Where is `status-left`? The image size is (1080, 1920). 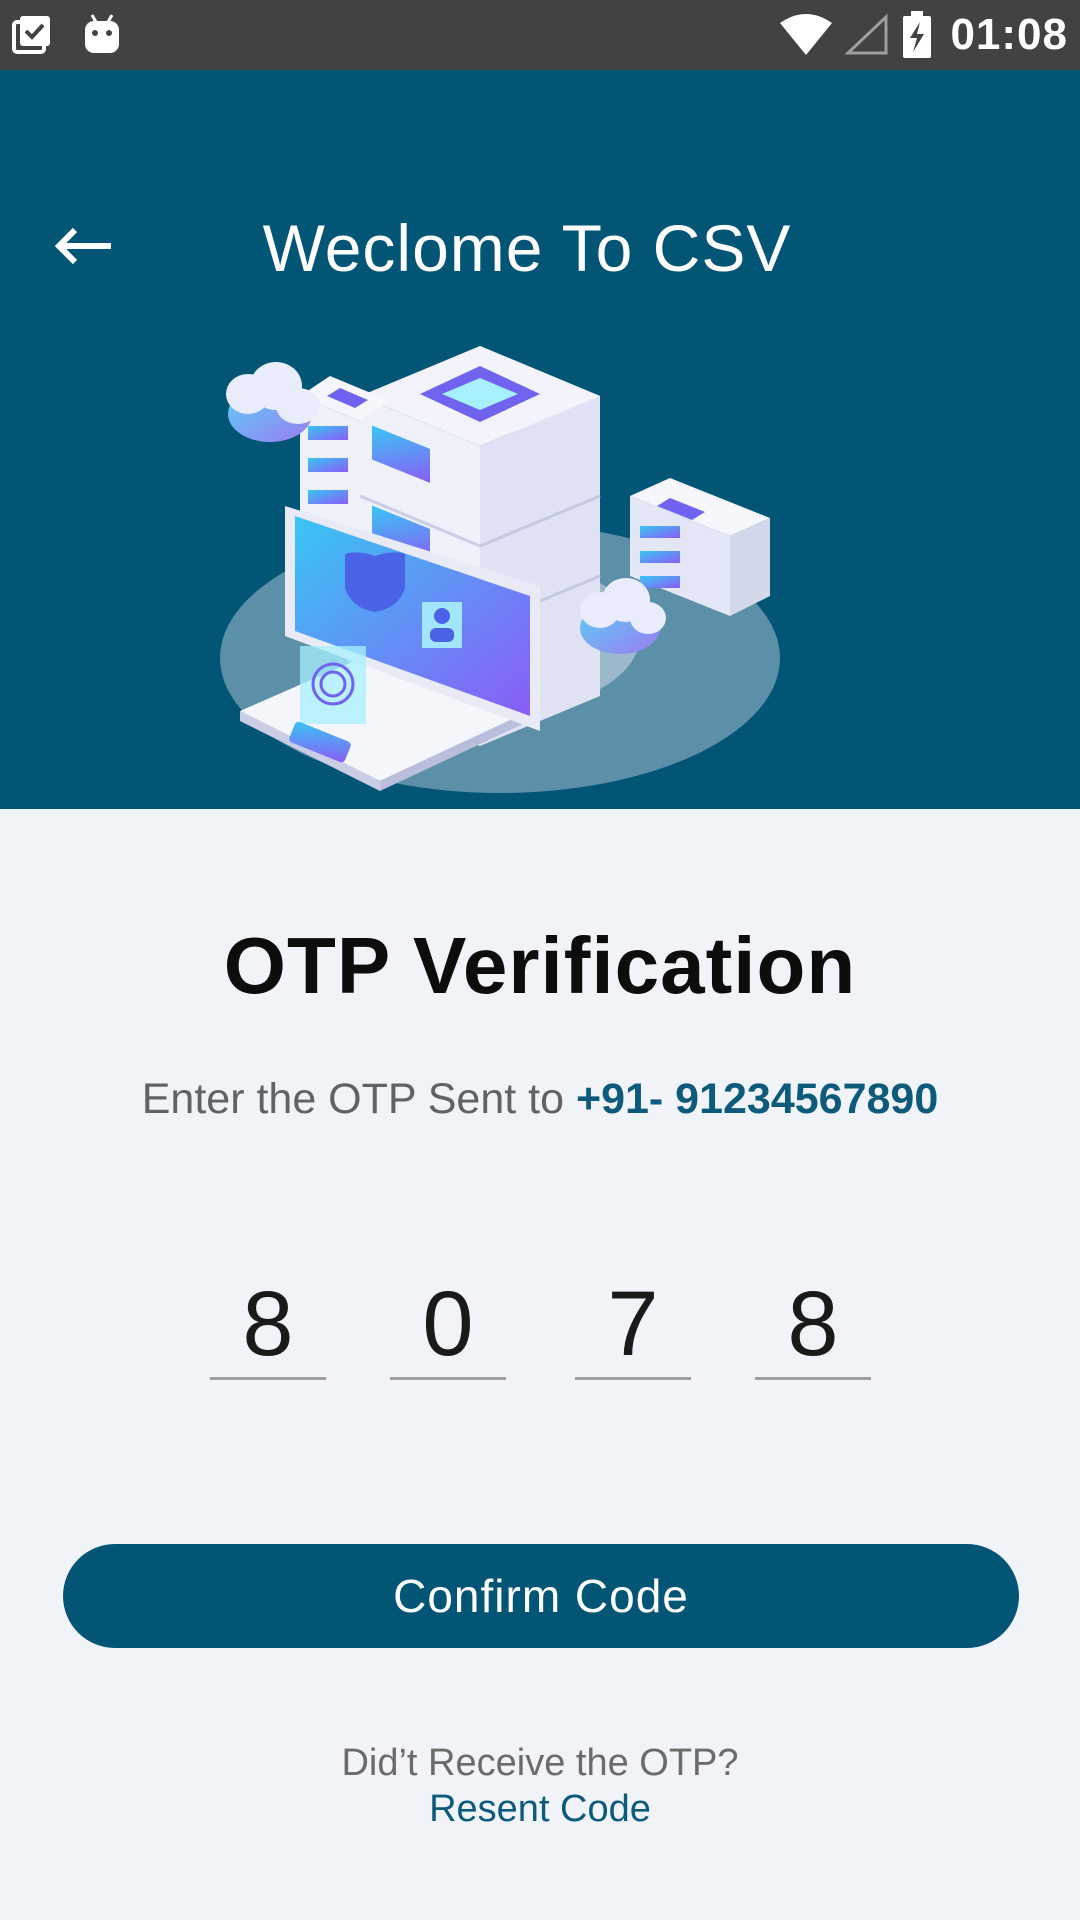 status-left is located at coordinates (66, 35).